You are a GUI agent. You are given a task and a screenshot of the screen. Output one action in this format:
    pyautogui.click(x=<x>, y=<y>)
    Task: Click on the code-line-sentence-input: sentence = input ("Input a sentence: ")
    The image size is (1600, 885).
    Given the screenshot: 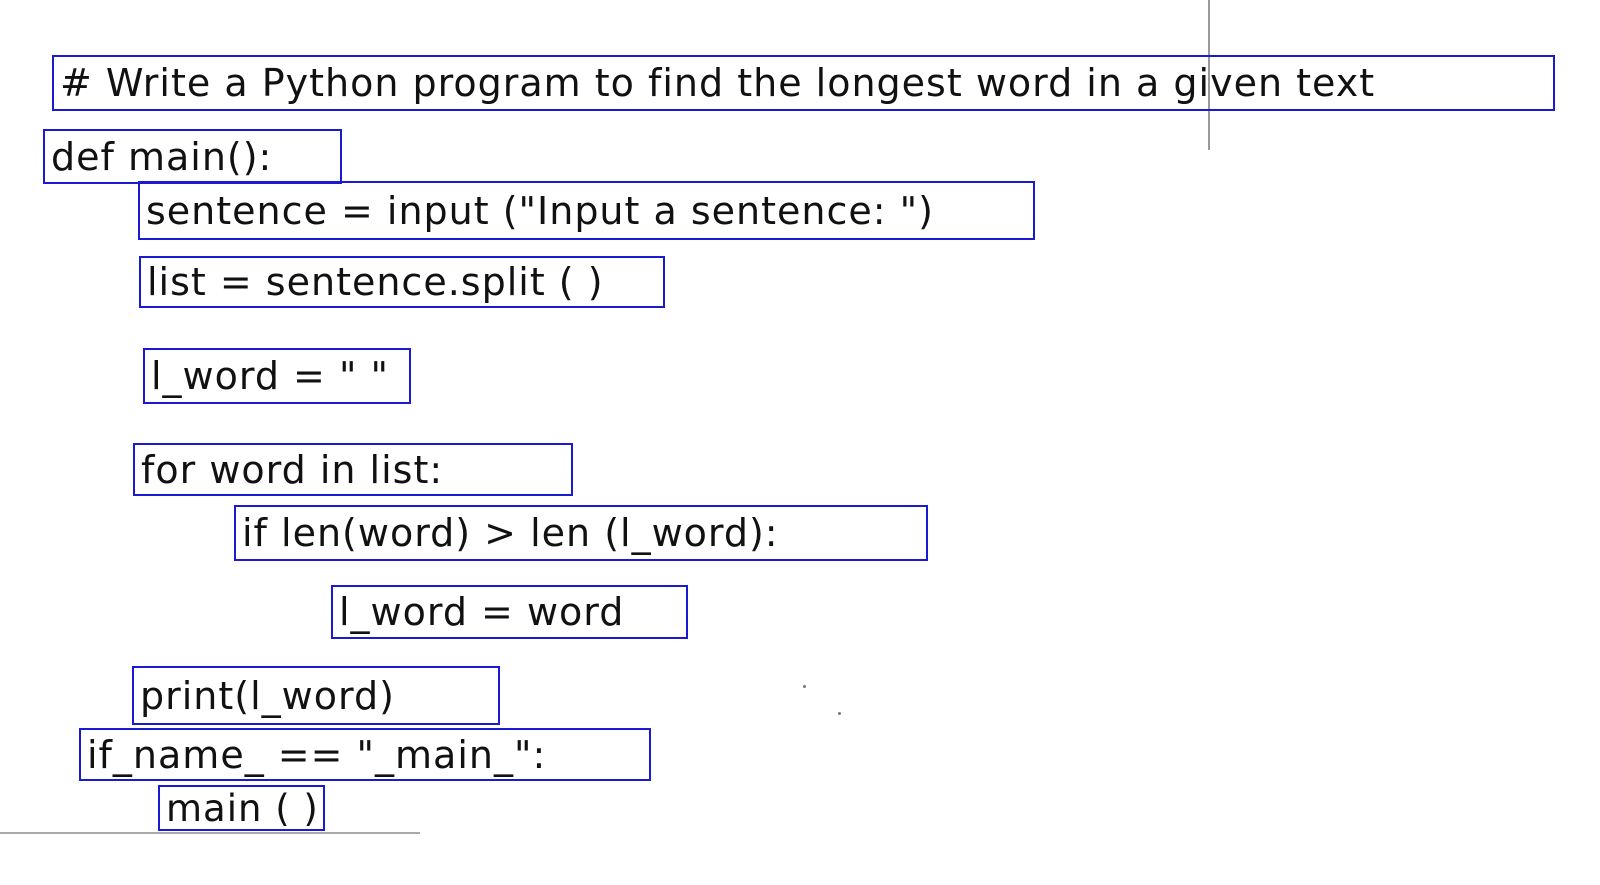 What is the action you would take?
    pyautogui.click(x=586, y=210)
    